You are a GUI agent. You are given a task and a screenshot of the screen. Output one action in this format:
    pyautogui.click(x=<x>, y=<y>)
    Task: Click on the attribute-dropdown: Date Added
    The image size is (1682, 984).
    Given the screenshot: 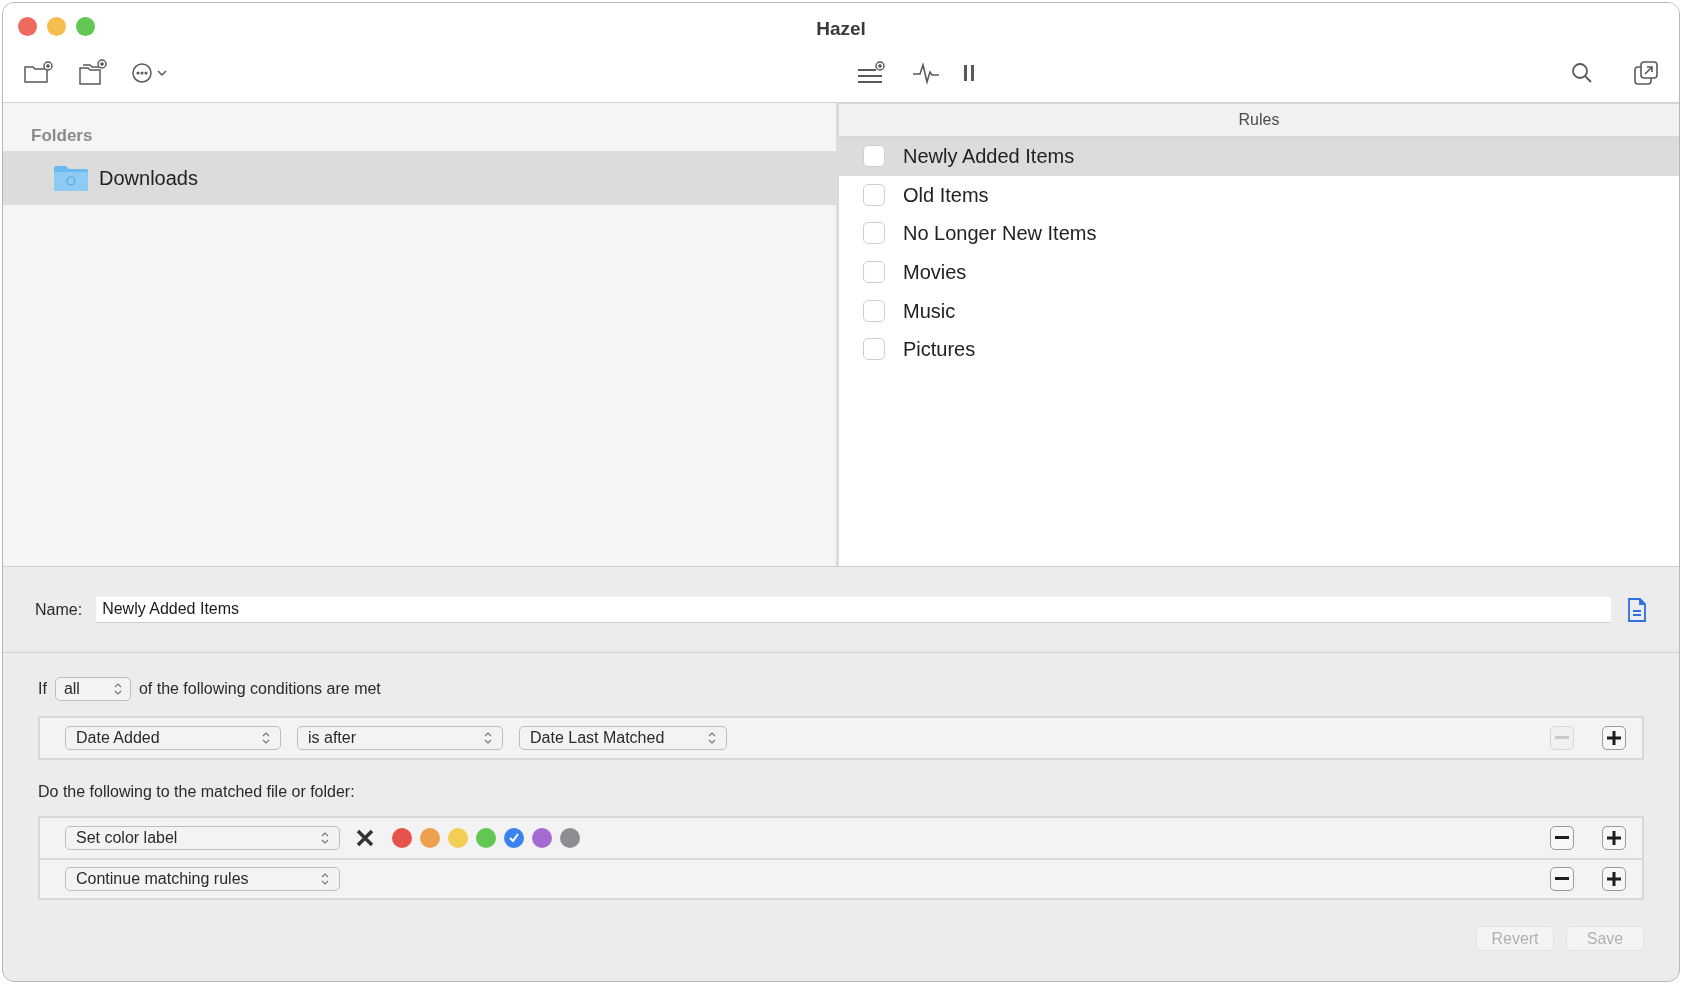 What is the action you would take?
    pyautogui.click(x=173, y=738)
    